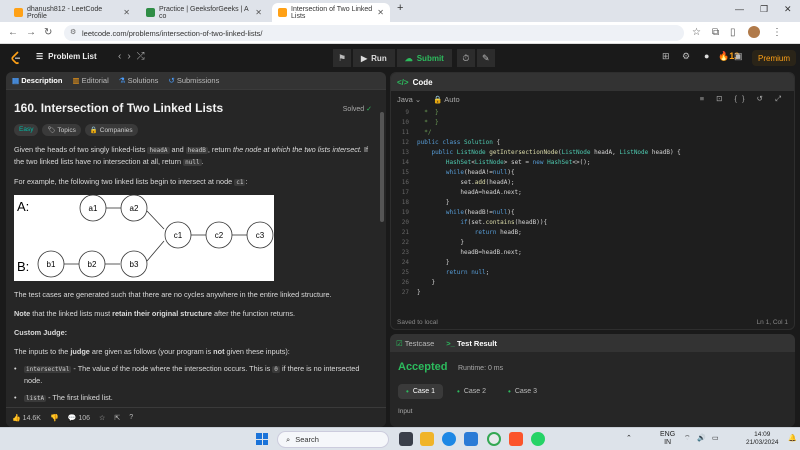 The width and height of the screenshot is (800, 450). What do you see at coordinates (469, 192) in the screenshot?
I see `line-text: headA=headA.next;` at bounding box center [469, 192].